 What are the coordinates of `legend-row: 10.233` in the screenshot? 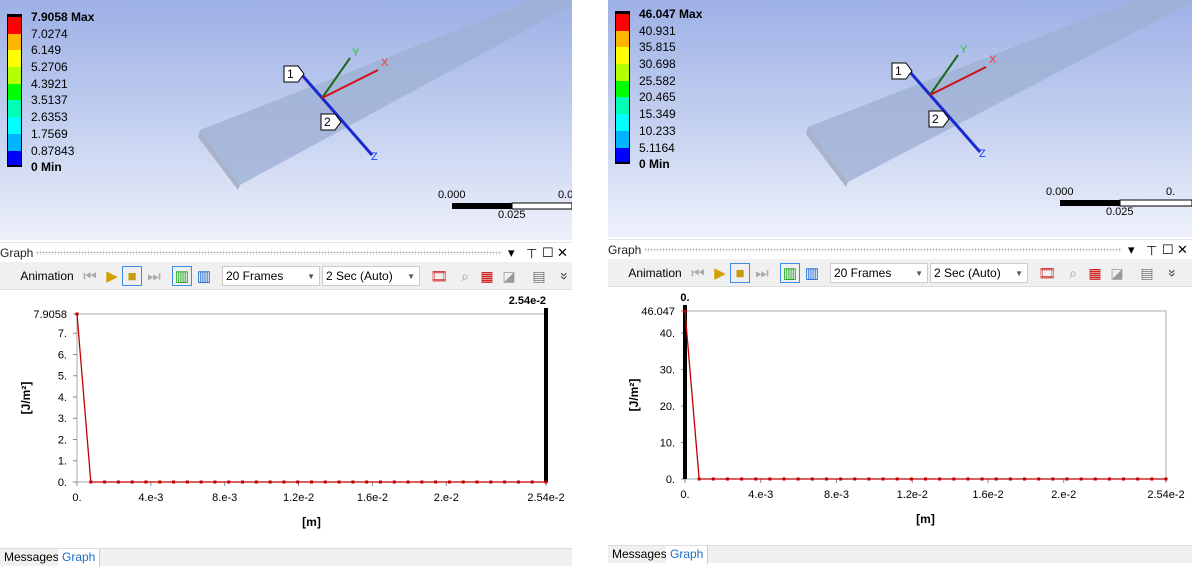 It's located at (645, 136).